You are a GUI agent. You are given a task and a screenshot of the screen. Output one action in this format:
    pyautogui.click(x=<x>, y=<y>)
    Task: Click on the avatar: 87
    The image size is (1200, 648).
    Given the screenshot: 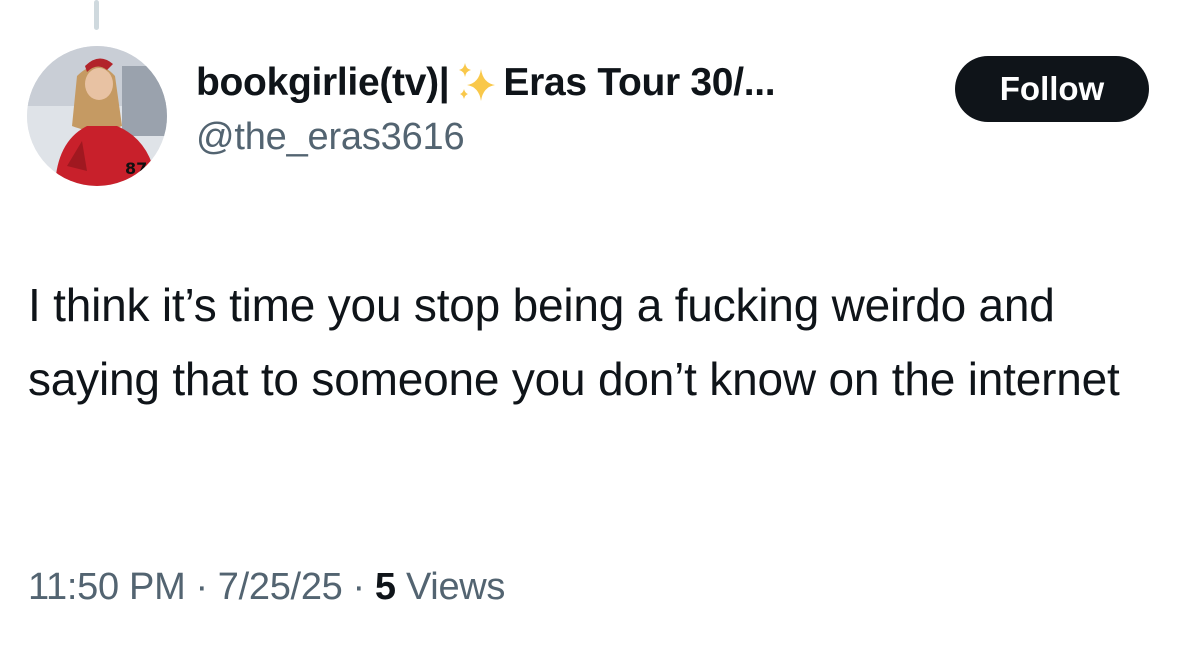 What is the action you would take?
    pyautogui.click(x=97, y=116)
    